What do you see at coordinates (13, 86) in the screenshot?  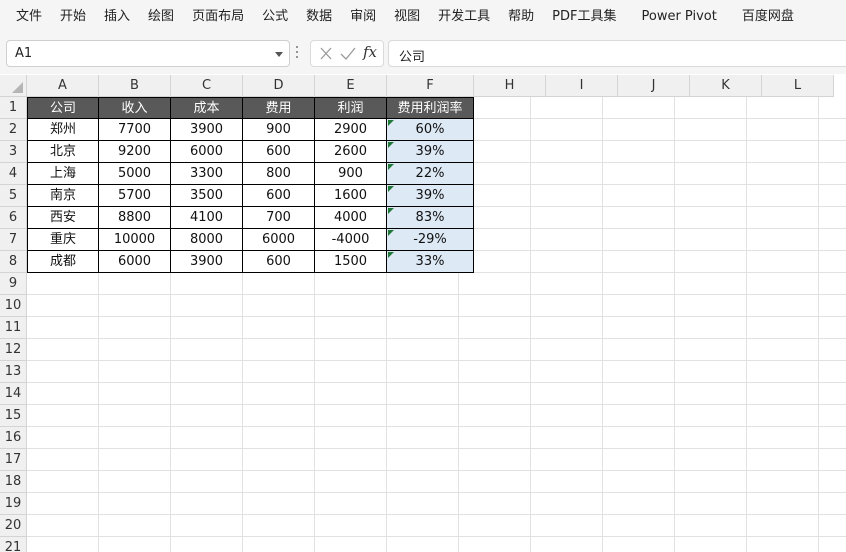 I see `select-all-button` at bounding box center [13, 86].